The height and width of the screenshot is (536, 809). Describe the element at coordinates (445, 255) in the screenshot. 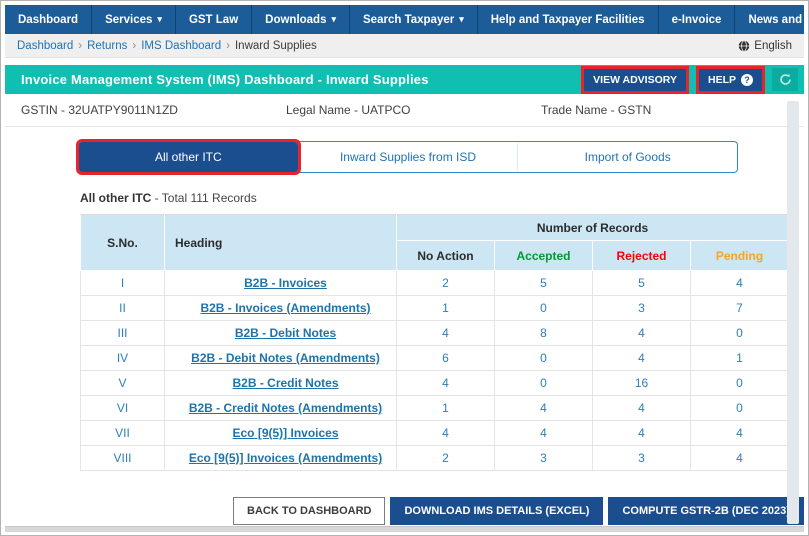

I see `column-header-status: No Action` at that location.